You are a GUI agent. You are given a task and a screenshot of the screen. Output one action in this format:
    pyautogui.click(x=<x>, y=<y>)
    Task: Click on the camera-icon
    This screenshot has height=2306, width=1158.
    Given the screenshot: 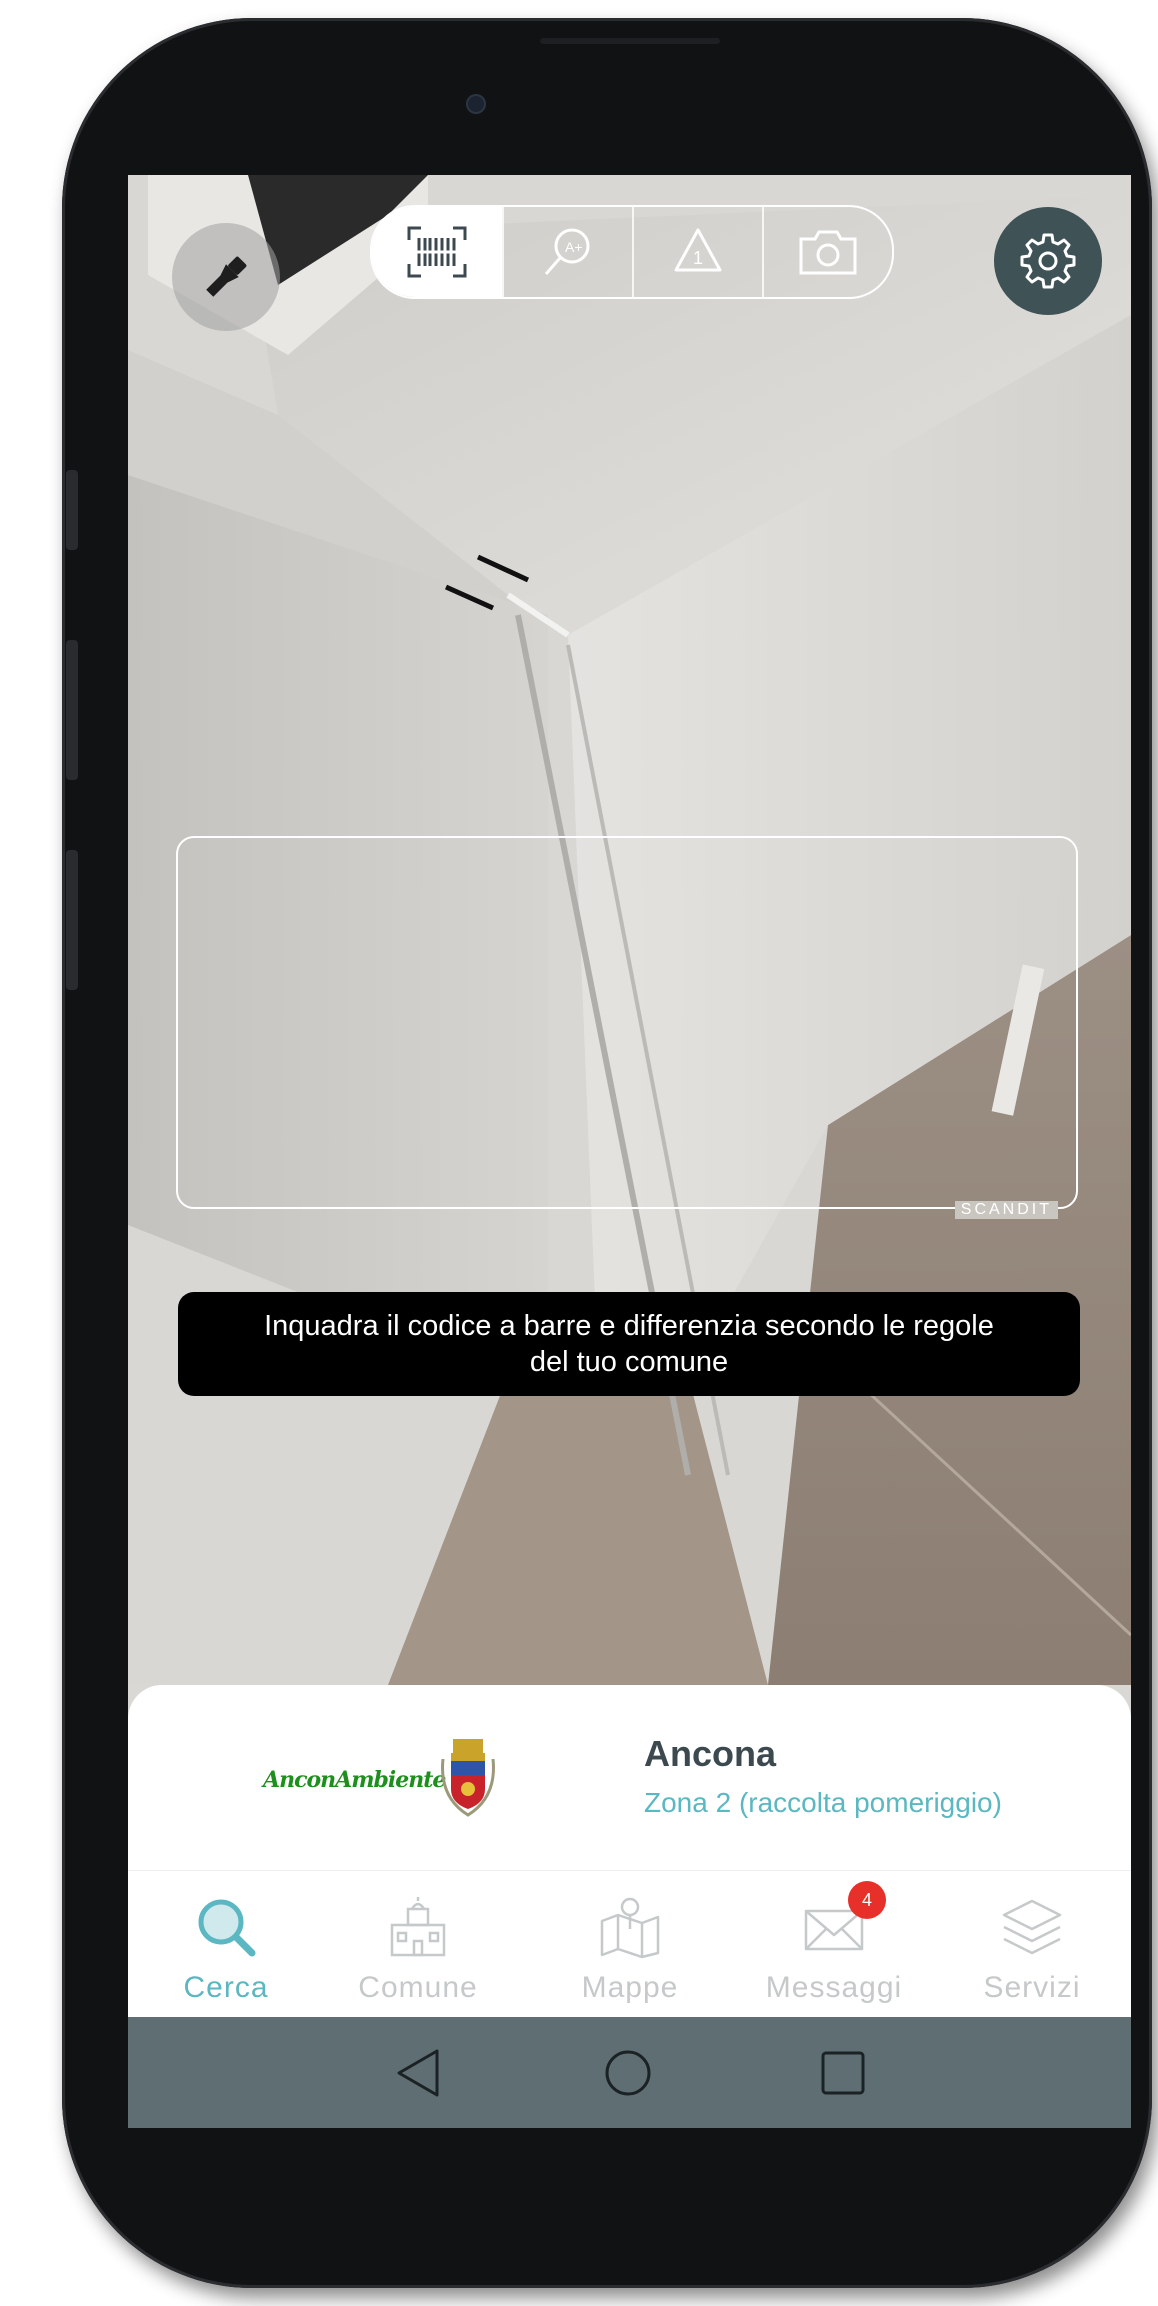 What is the action you would take?
    pyautogui.click(x=828, y=252)
    